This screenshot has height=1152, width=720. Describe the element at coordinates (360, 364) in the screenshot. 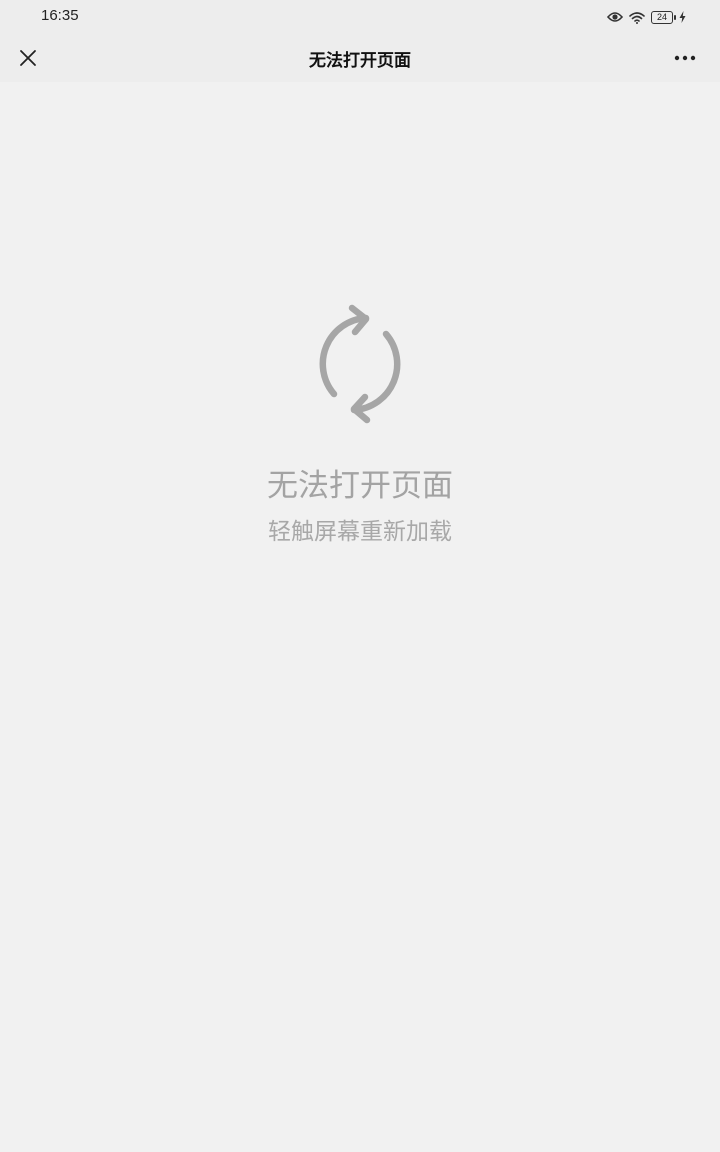

I see `reload-icon` at that location.